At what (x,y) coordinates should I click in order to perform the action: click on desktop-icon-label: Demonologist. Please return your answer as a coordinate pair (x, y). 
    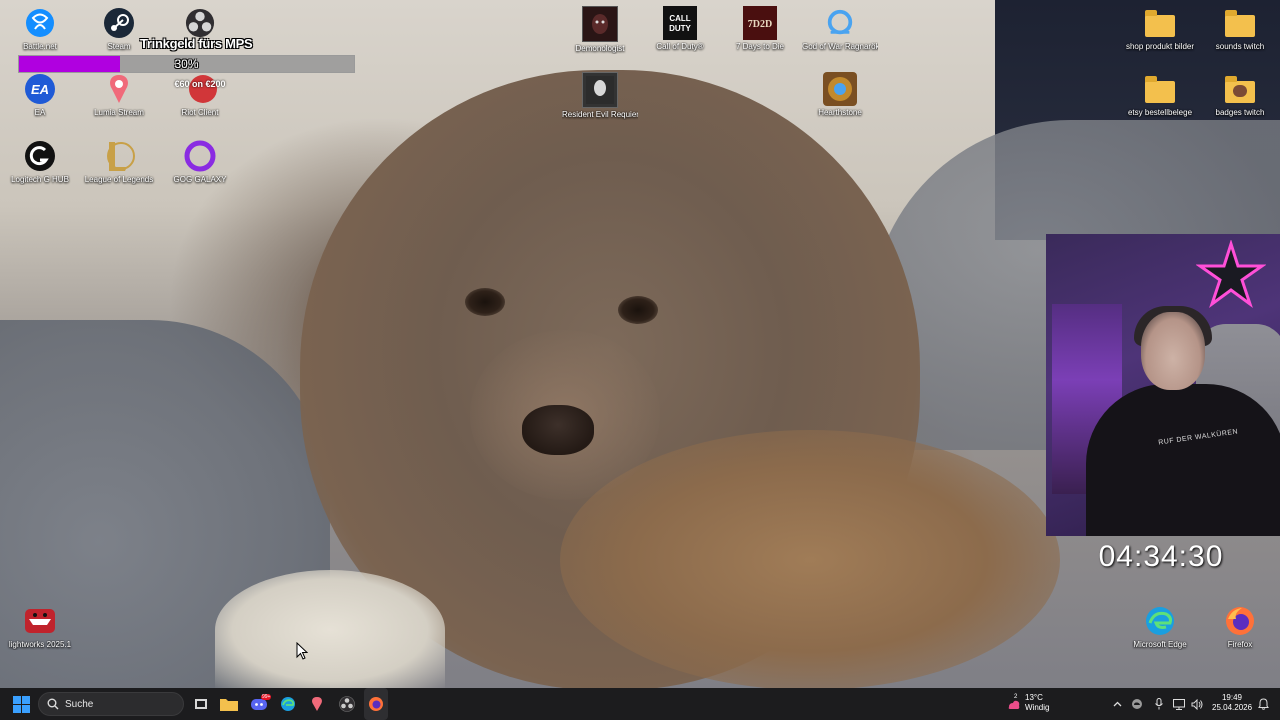
    Looking at the image, I should click on (600, 48).